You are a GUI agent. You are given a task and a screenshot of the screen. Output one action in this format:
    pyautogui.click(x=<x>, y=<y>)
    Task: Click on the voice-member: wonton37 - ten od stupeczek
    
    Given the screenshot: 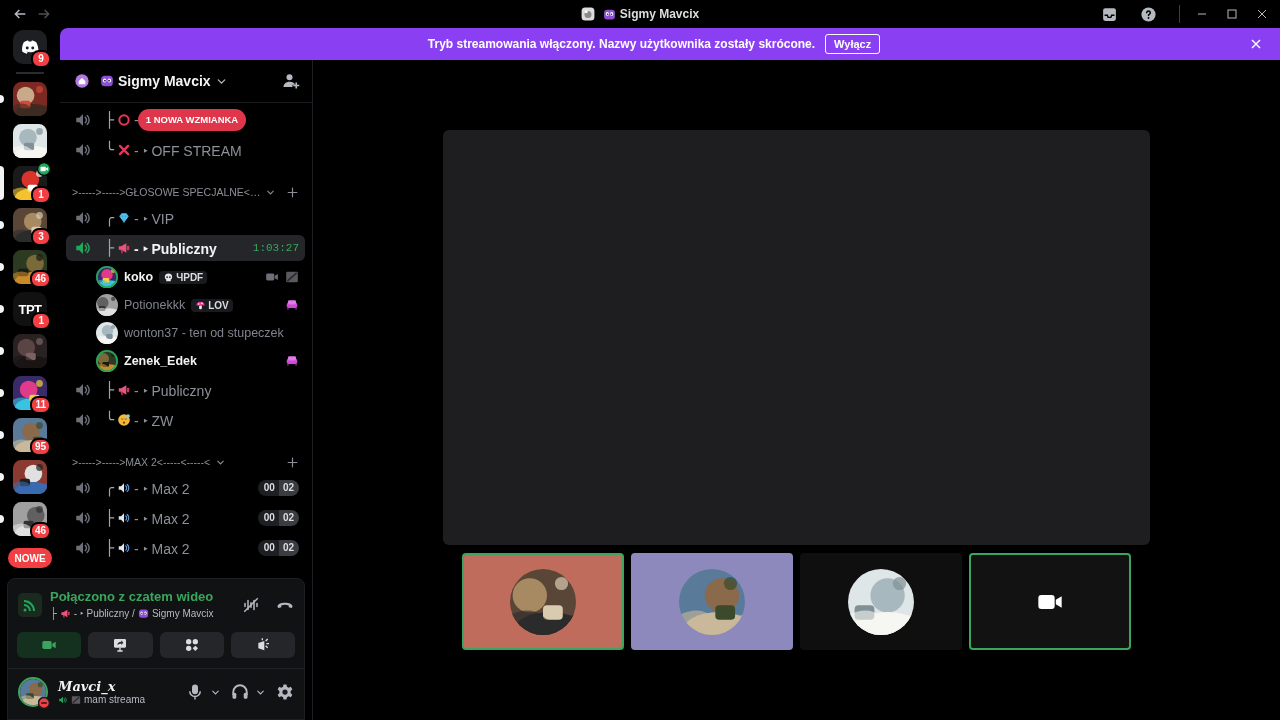 What is the action you would take?
    pyautogui.click(x=185, y=333)
    